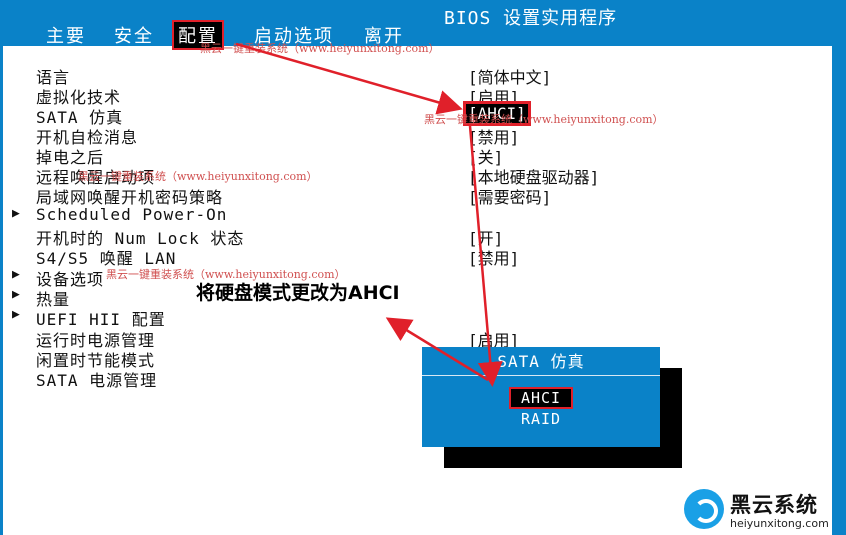 The image size is (846, 535). I want to click on setting-idle-power-saving: 闲置时节能模式, so click(415, 358).